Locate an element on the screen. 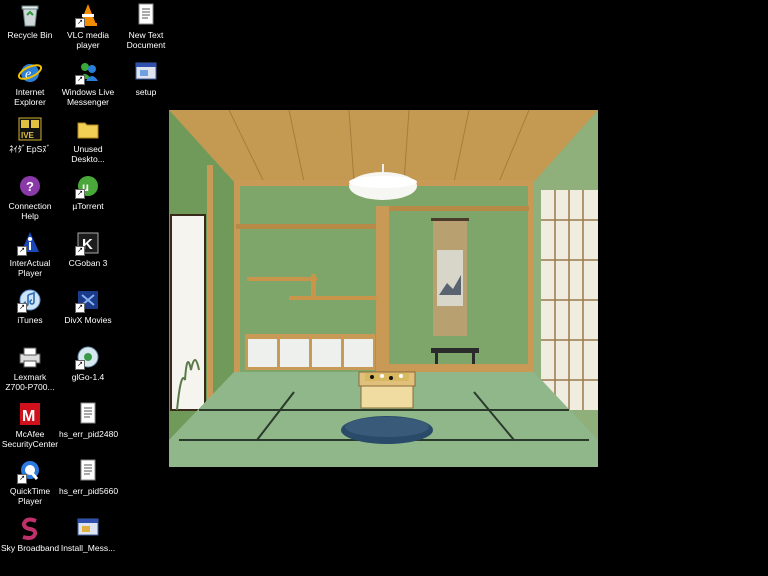 Image resolution: width=768 pixels, height=576 pixels. utorrent-icon: µ ↗ is located at coordinates (88, 186).